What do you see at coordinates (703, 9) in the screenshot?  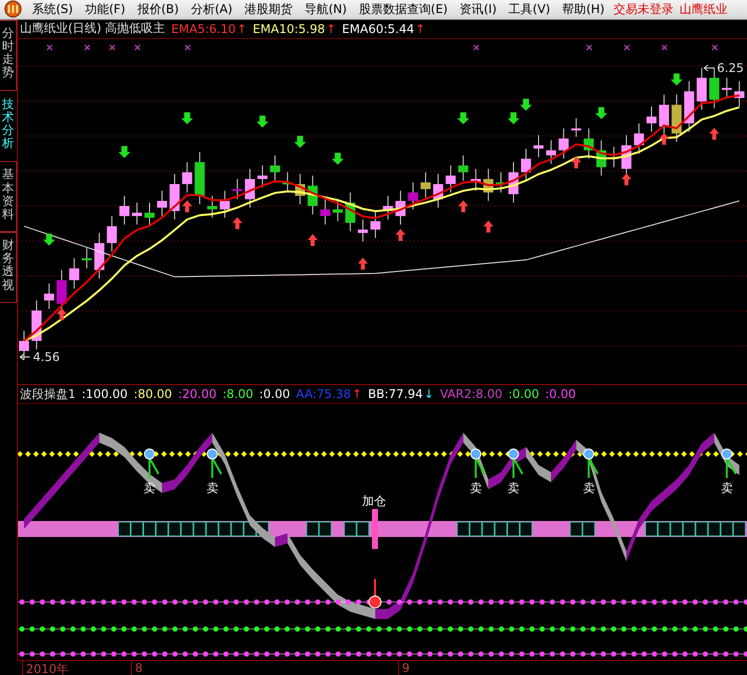 I see `stock-name: 山鹰纸业` at bounding box center [703, 9].